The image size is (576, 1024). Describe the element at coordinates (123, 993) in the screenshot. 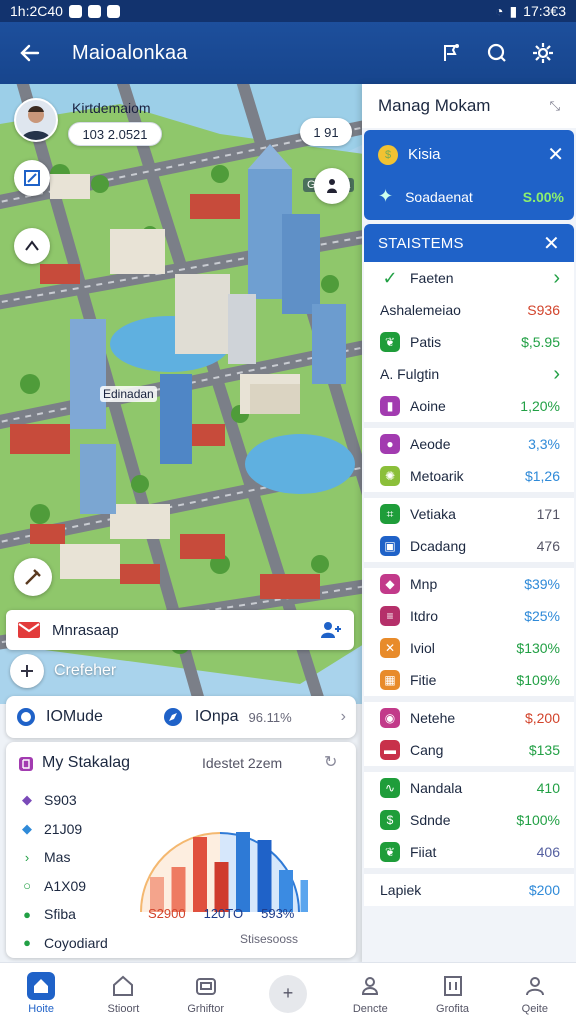

I see `nav-shop: Stioort` at that location.